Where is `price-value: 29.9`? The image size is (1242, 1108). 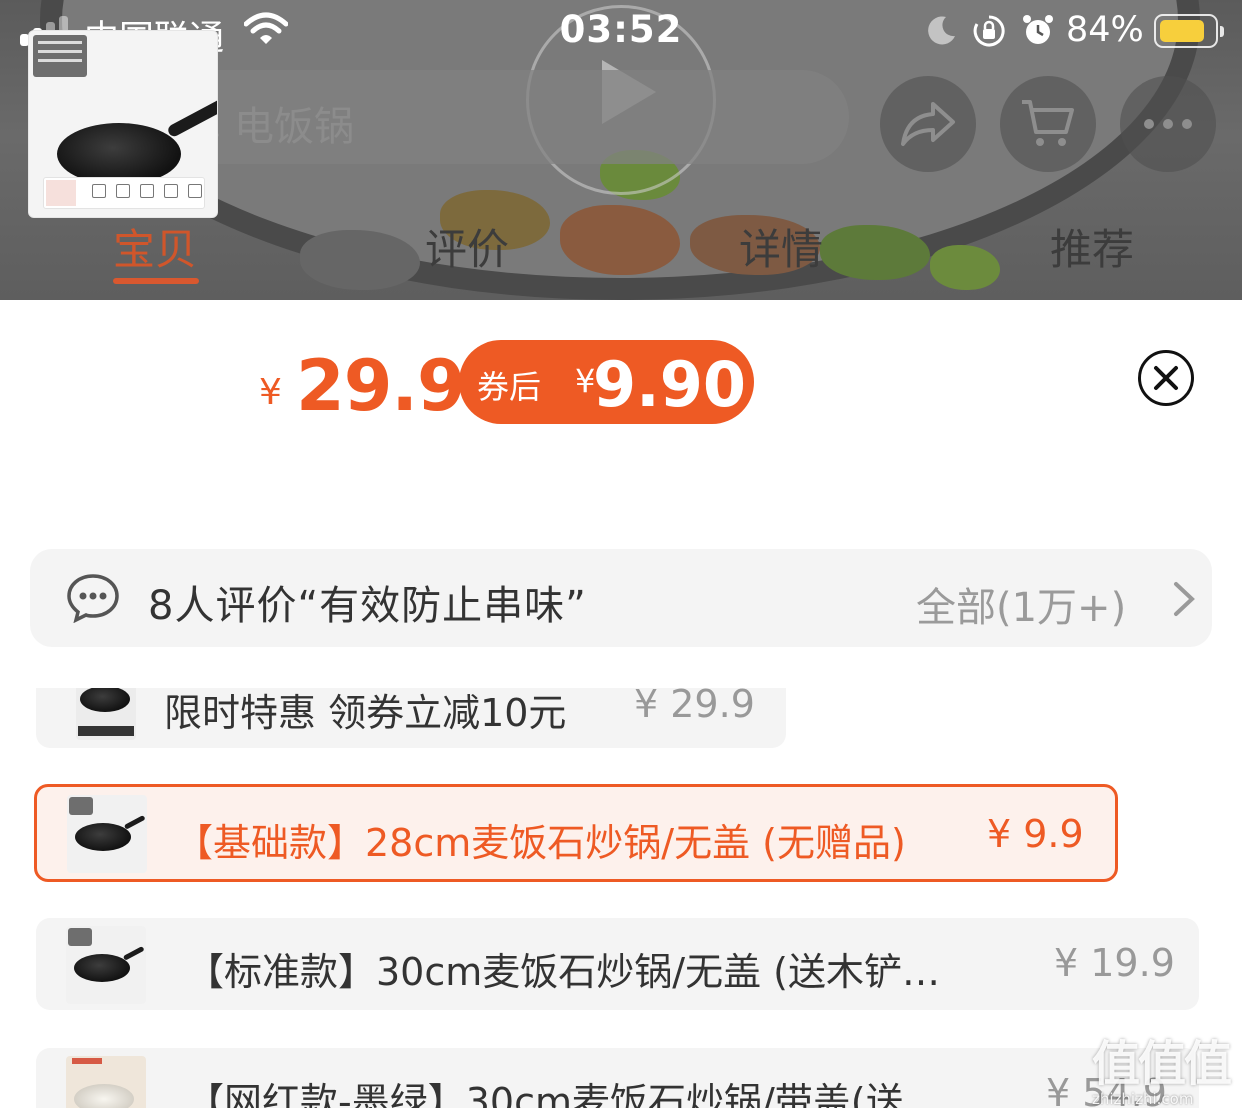
price-value: 29.9 is located at coordinates (381, 386).